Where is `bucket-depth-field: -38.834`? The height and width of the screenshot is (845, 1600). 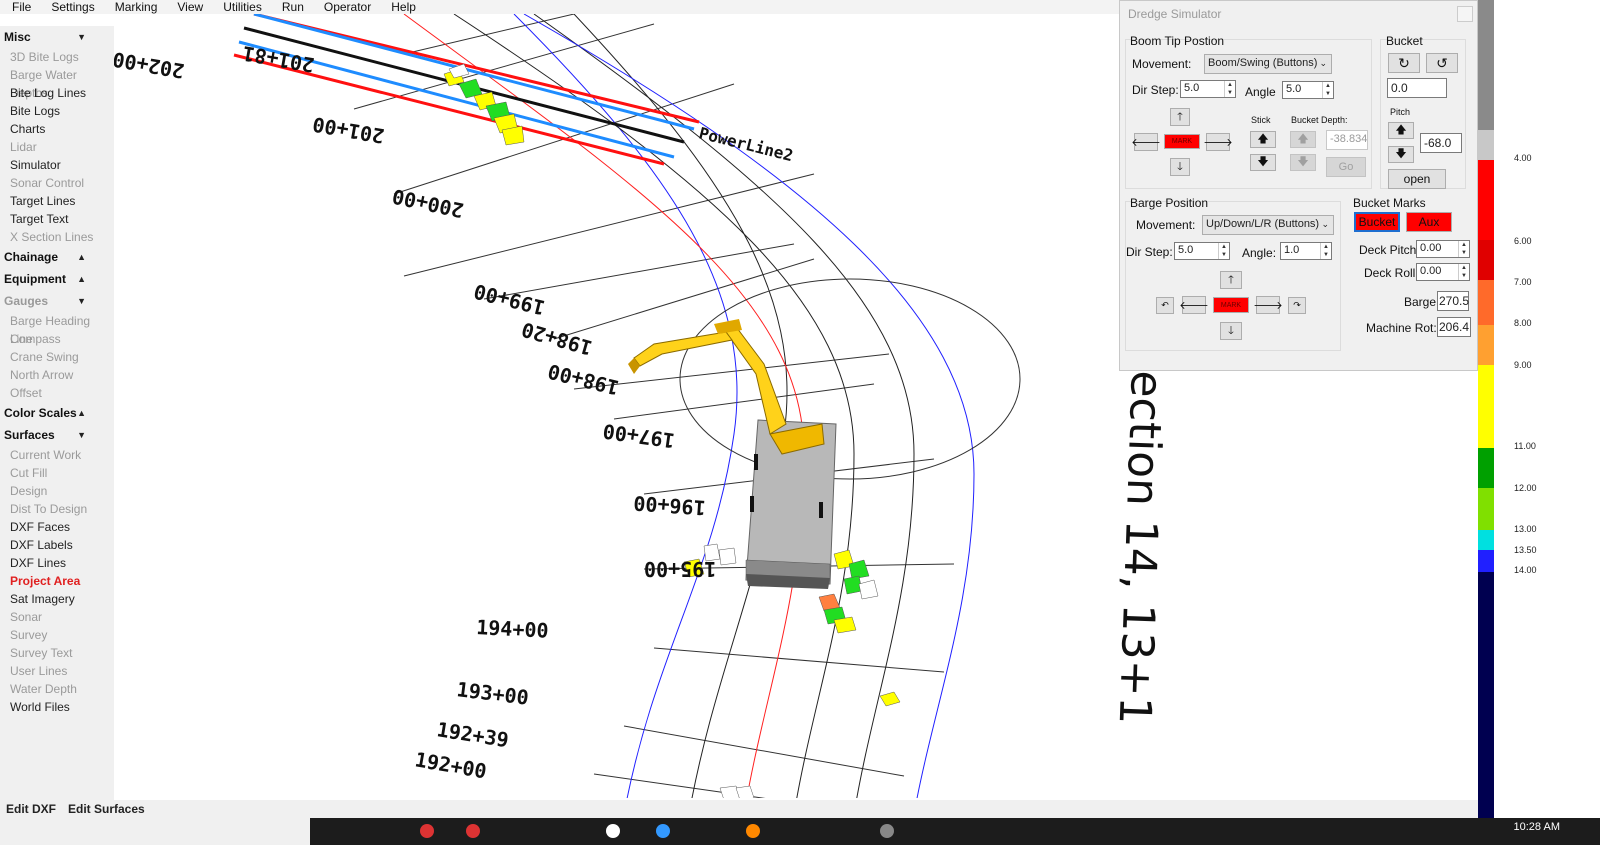
bucket-depth-field: -38.834 is located at coordinates (1347, 140).